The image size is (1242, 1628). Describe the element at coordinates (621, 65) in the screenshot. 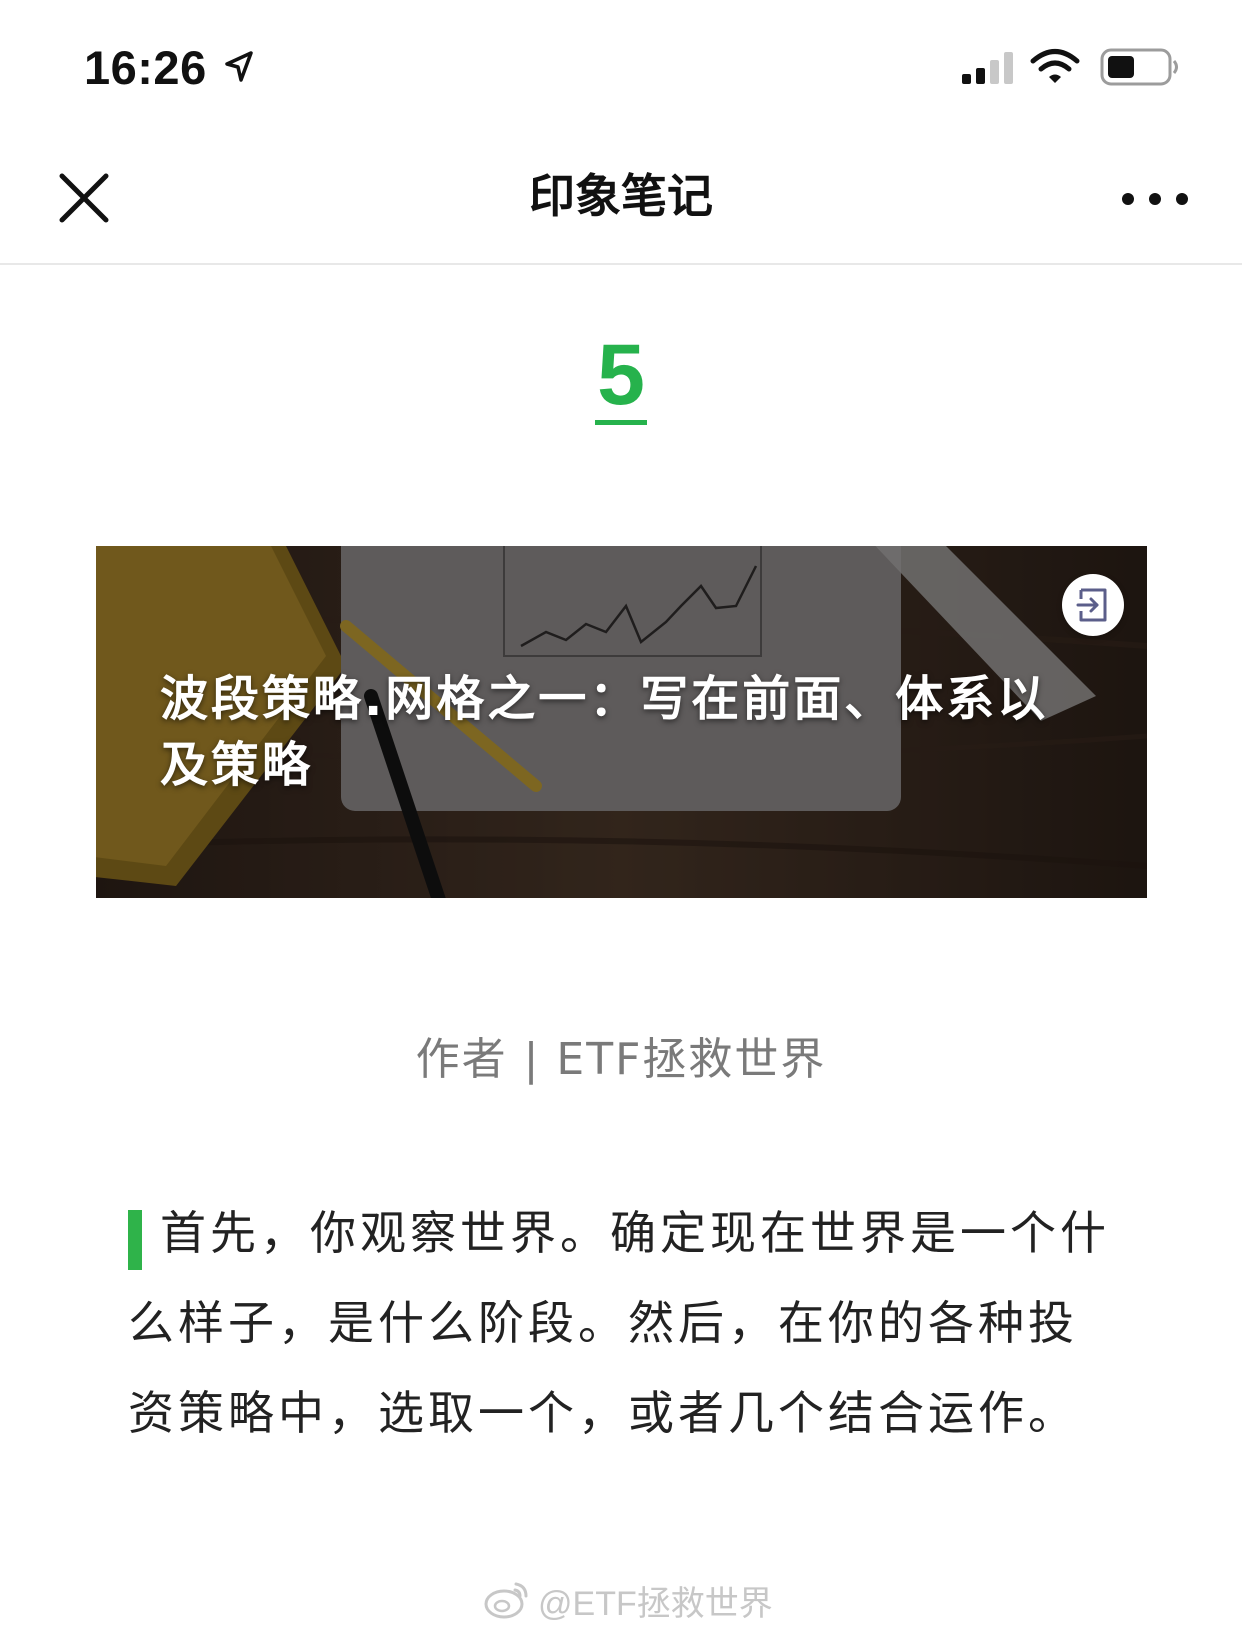

I see `status-bar: 16:26` at that location.